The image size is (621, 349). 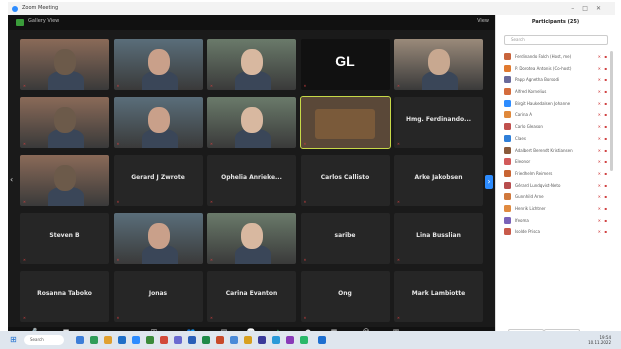 What do you see at coordinates (192, 340) in the screenshot?
I see `word-icon` at bounding box center [192, 340].